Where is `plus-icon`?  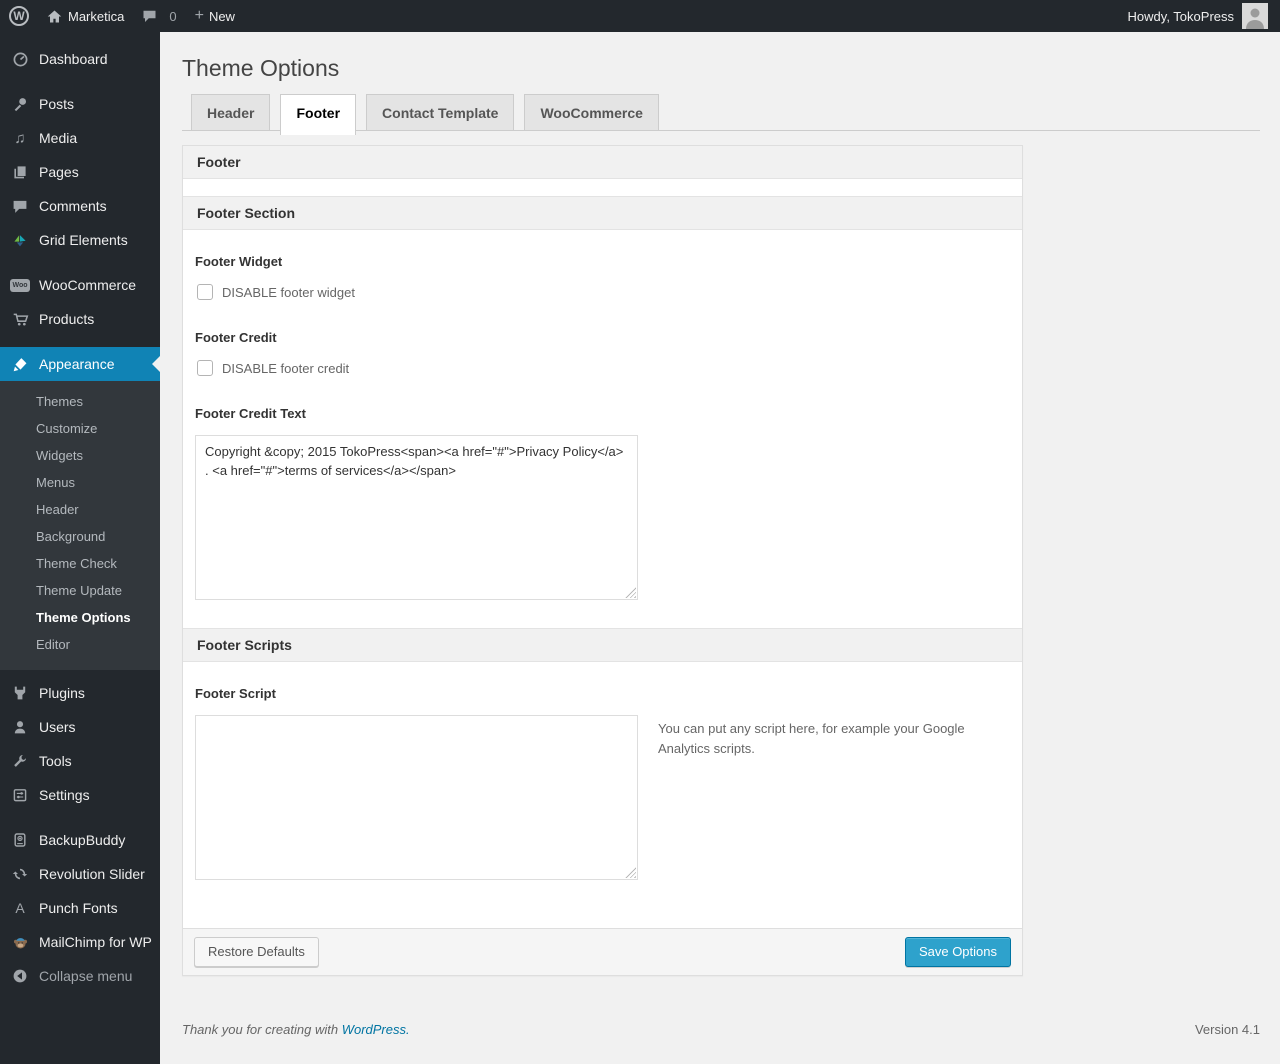
plus-icon is located at coordinates (199, 16).